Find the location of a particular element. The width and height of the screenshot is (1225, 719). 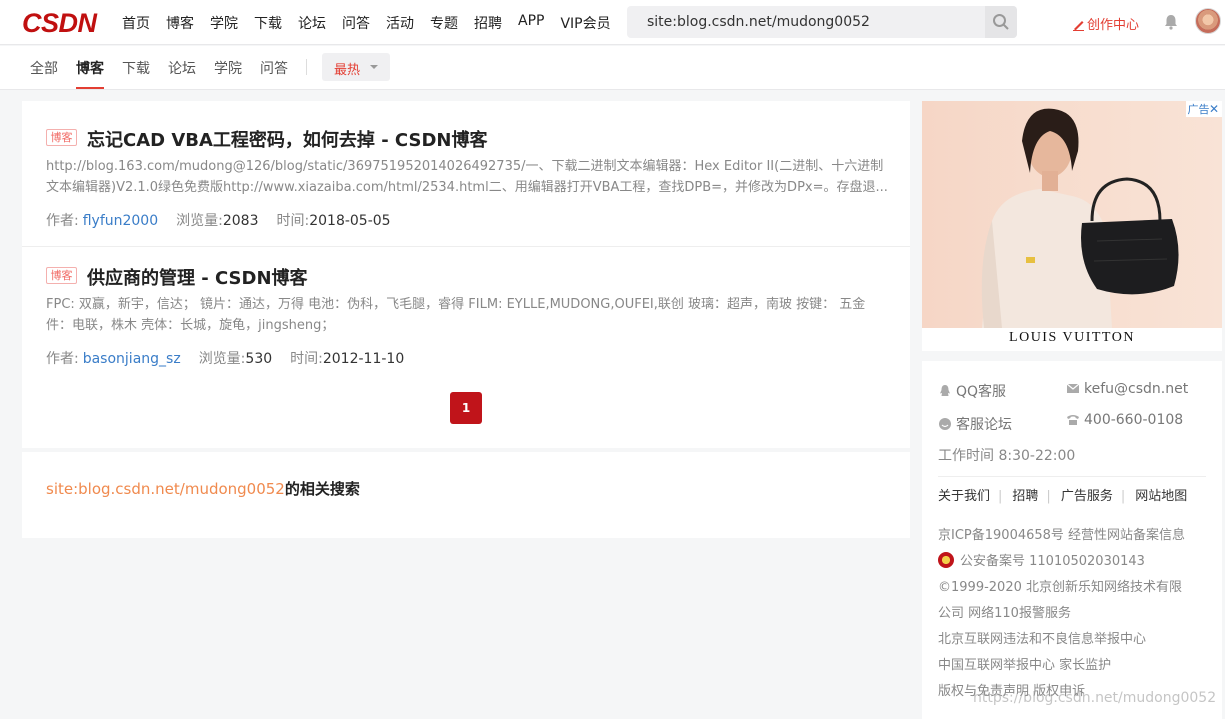

qq-support-label: QQ客服 is located at coordinates (981, 392).